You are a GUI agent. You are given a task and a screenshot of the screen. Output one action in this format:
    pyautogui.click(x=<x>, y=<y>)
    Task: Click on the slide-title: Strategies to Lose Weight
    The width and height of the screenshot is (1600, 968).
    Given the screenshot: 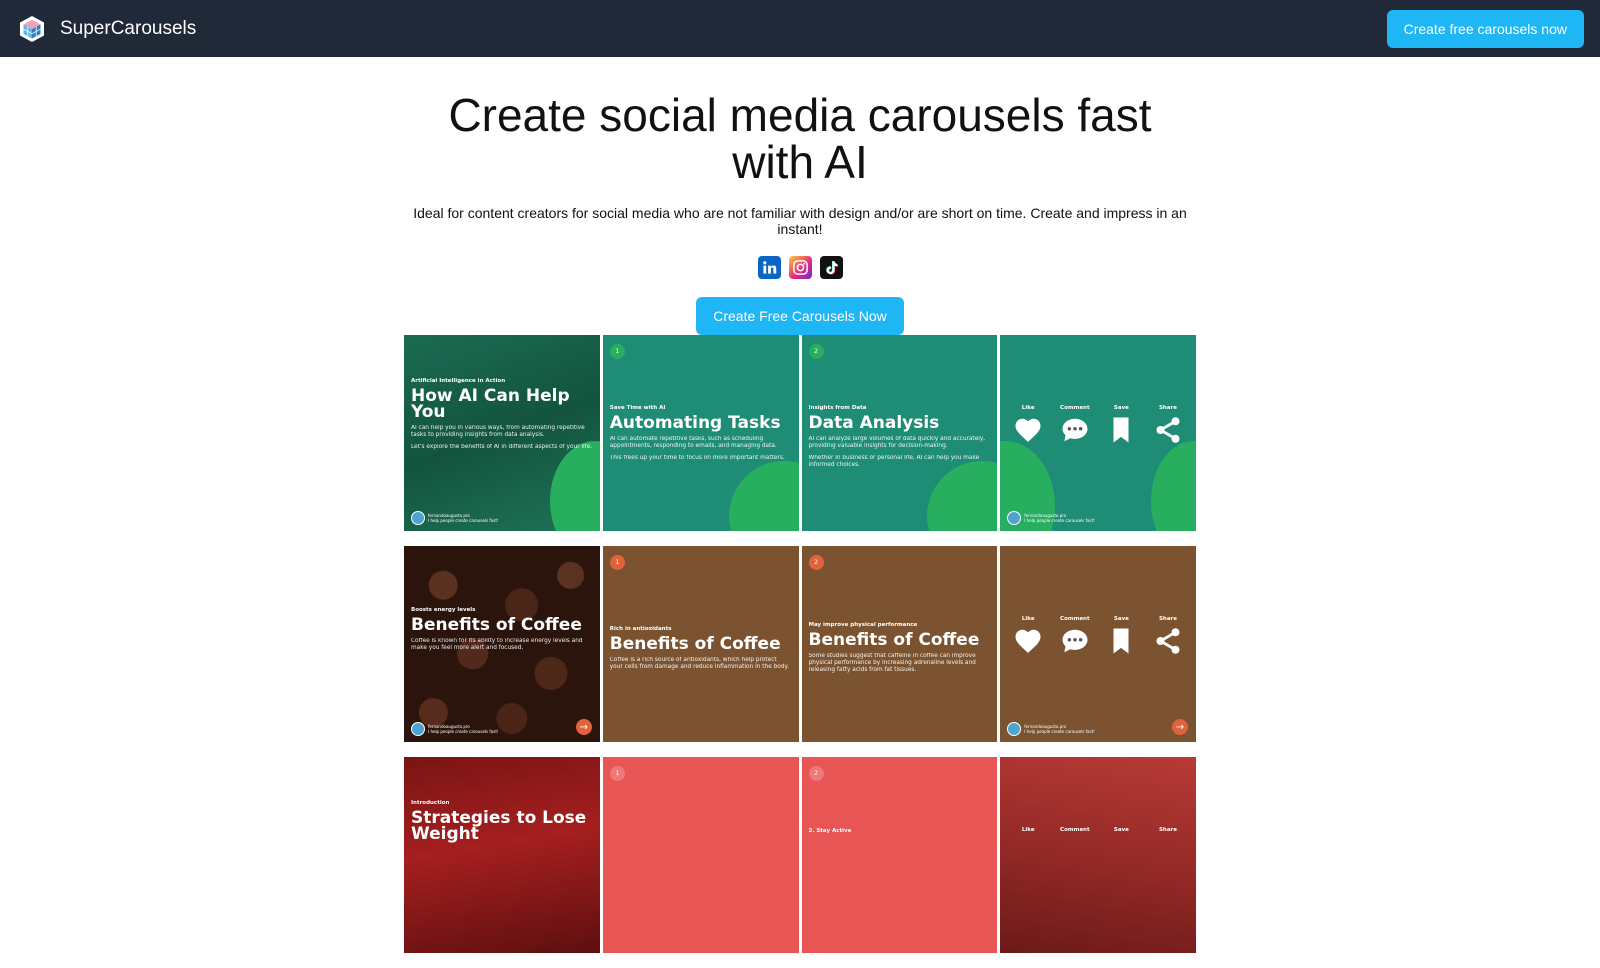 What is the action you would take?
    pyautogui.click(x=499, y=826)
    